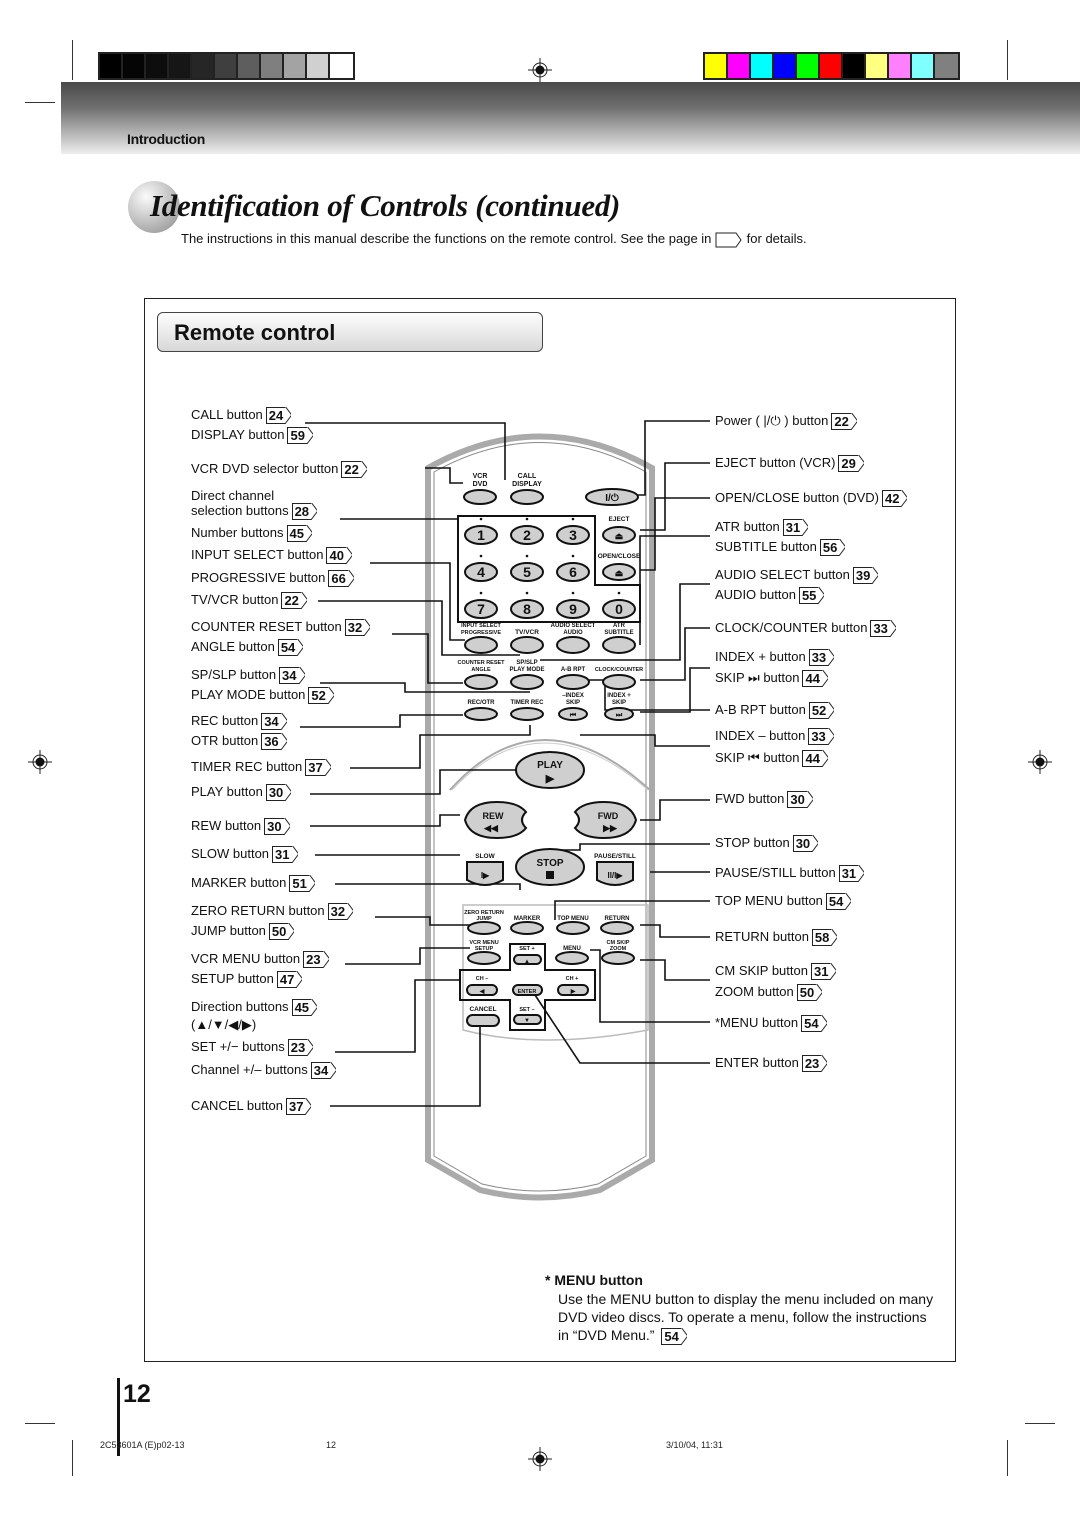 The height and width of the screenshot is (1528, 1080). I want to click on callout-label: FWD button 30, so click(764, 800).